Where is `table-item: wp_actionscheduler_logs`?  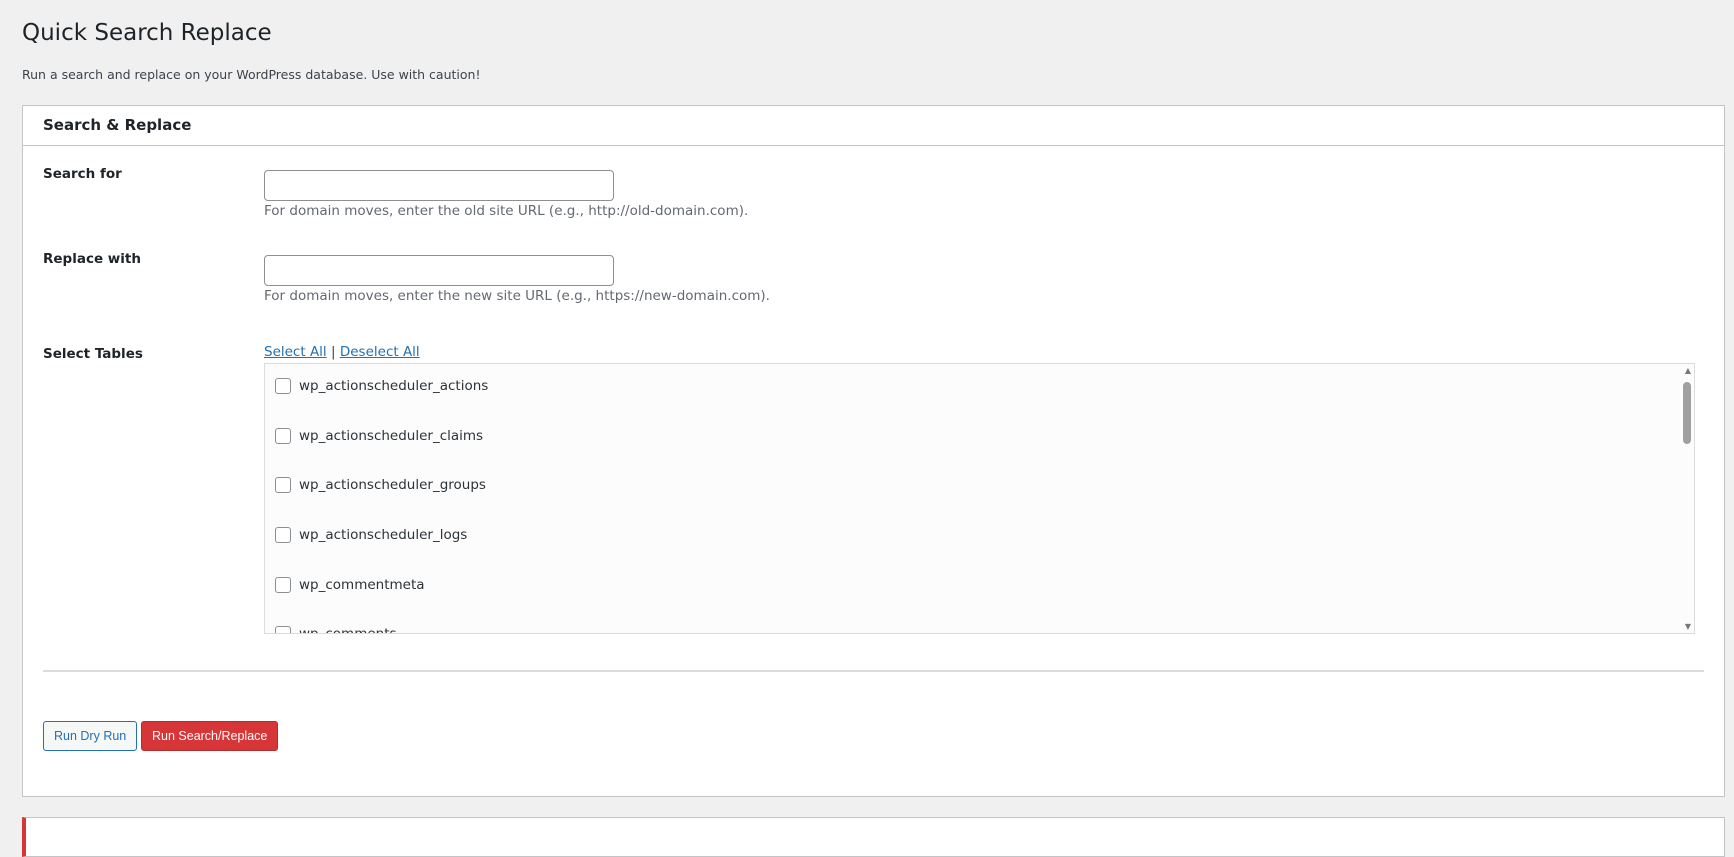 table-item: wp_actionscheduler_logs is located at coordinates (371, 535).